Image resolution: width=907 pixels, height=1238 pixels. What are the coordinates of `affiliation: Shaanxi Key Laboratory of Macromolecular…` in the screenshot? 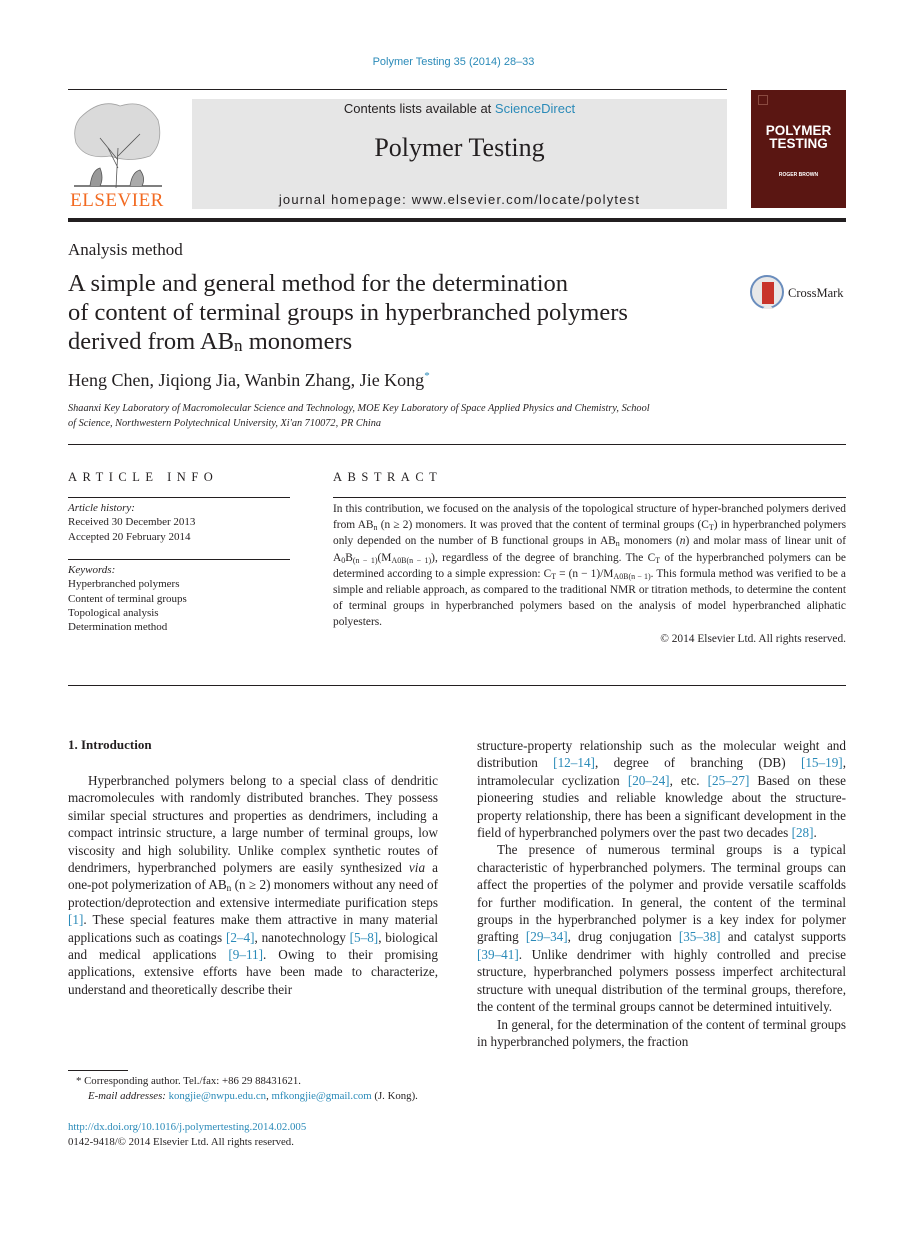 It's located at (408, 416).